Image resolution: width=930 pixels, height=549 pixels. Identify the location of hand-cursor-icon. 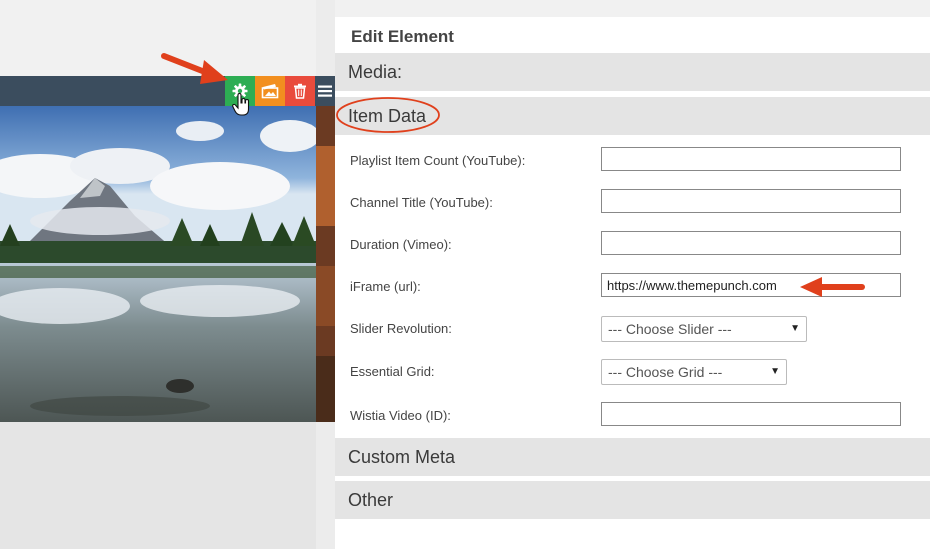
(241, 104).